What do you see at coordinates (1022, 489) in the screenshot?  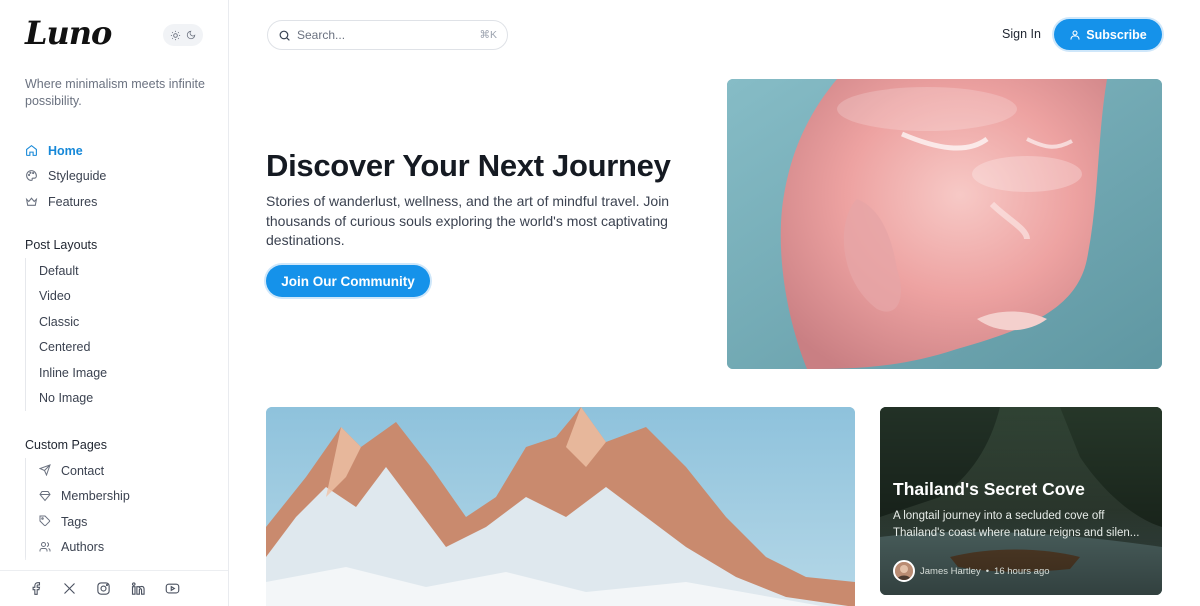 I see `post-card-title: Thailand's Secret Cove` at bounding box center [1022, 489].